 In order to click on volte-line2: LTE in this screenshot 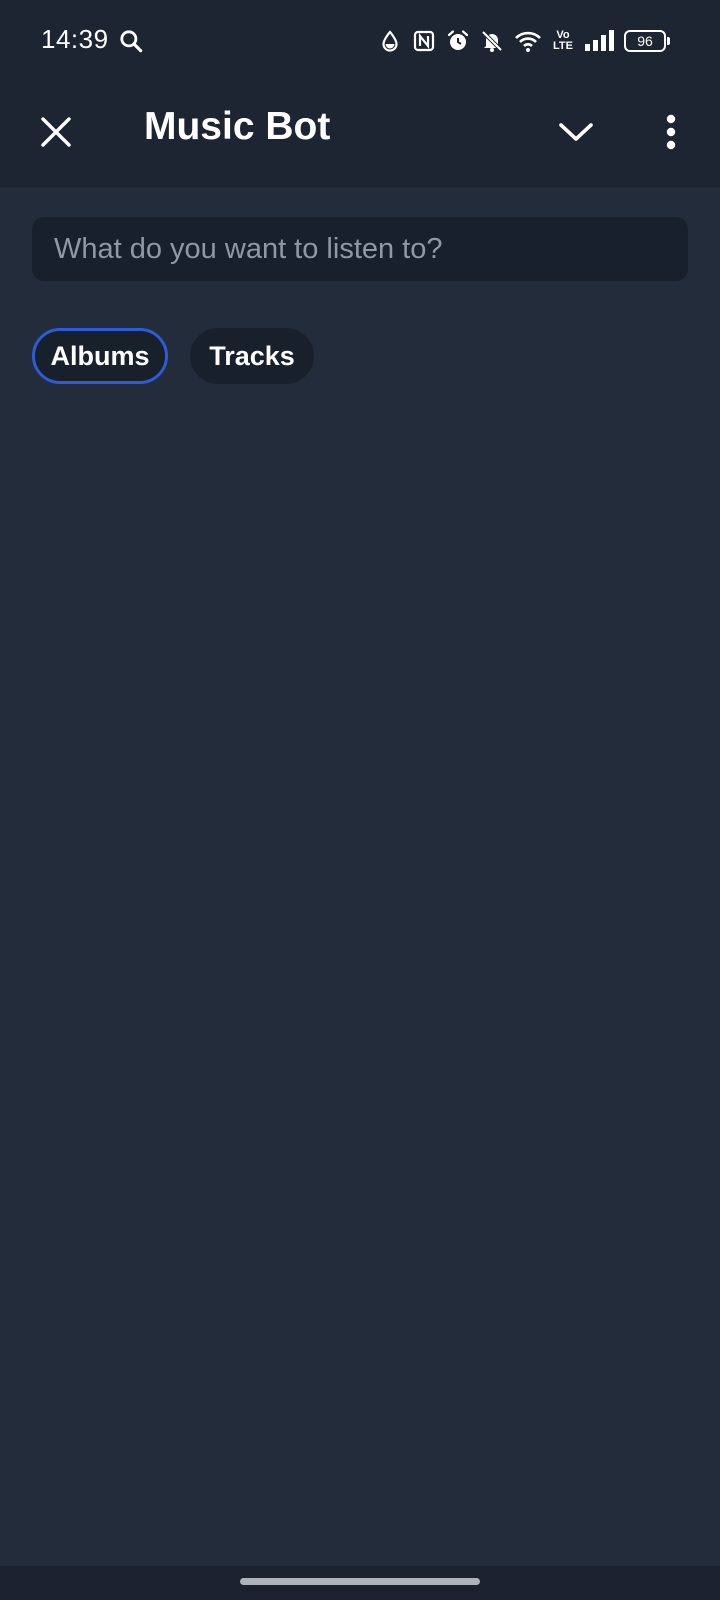, I will do `click(563, 46)`.